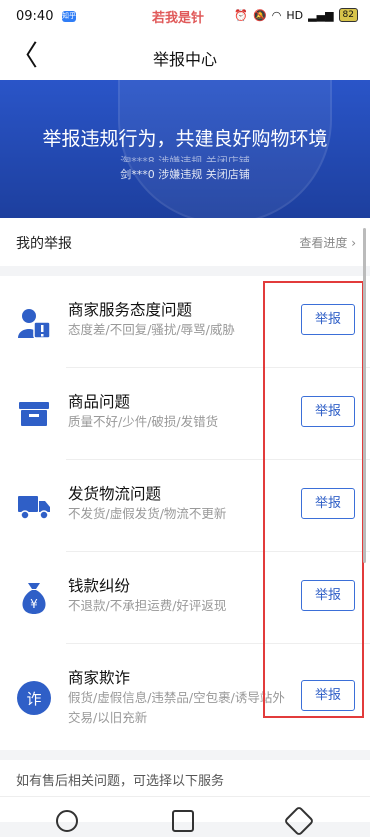 The height and width of the screenshot is (837, 370). Describe the element at coordinates (185, 174) in the screenshot. I see `banner-ticker-current: 剑***0 涉嫌违规 关闭店铺` at that location.